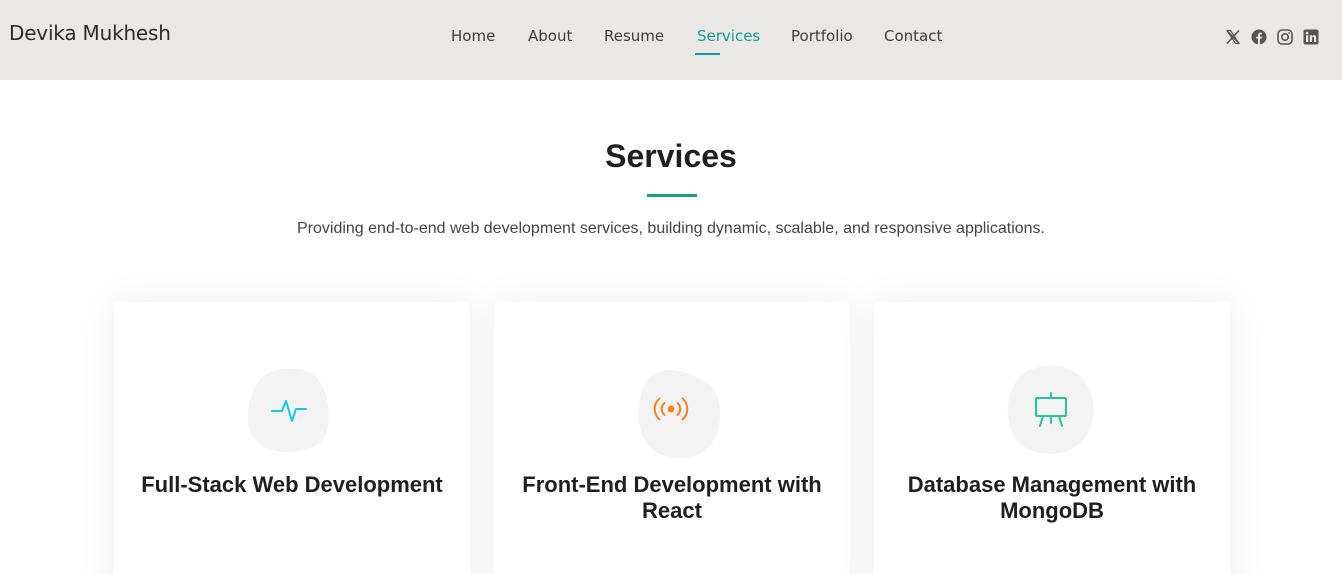  Describe the element at coordinates (292, 484) in the screenshot. I see `service-card-title: Full-Stack Web Development` at that location.